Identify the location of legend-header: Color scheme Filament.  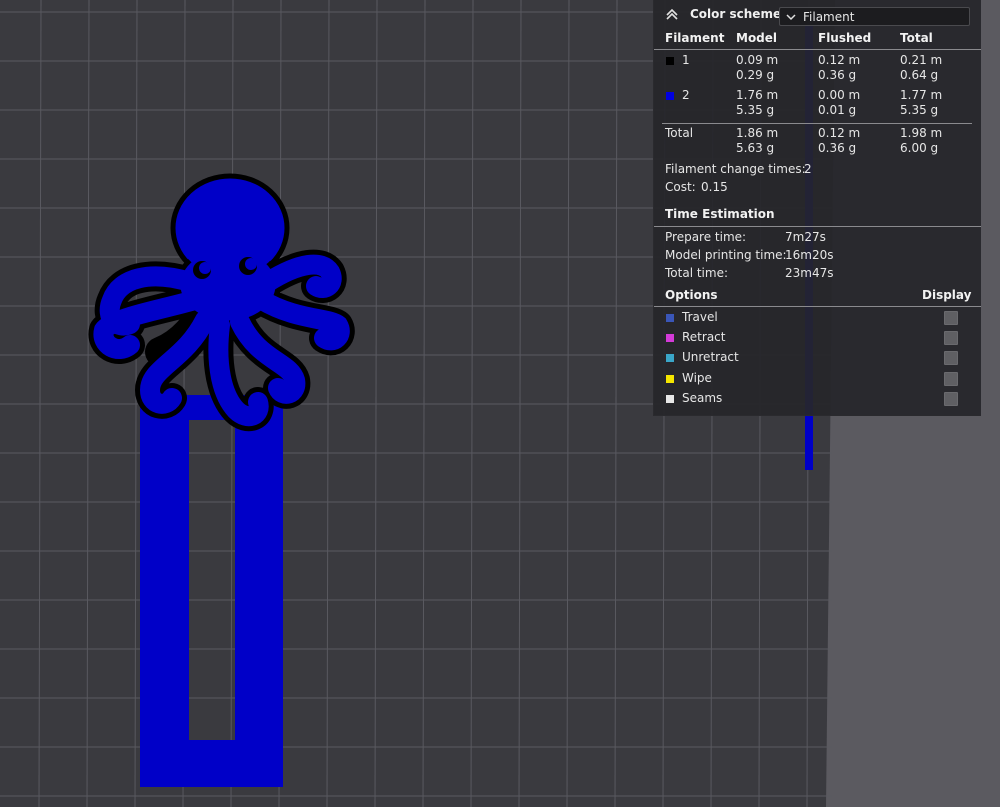
(817, 16).